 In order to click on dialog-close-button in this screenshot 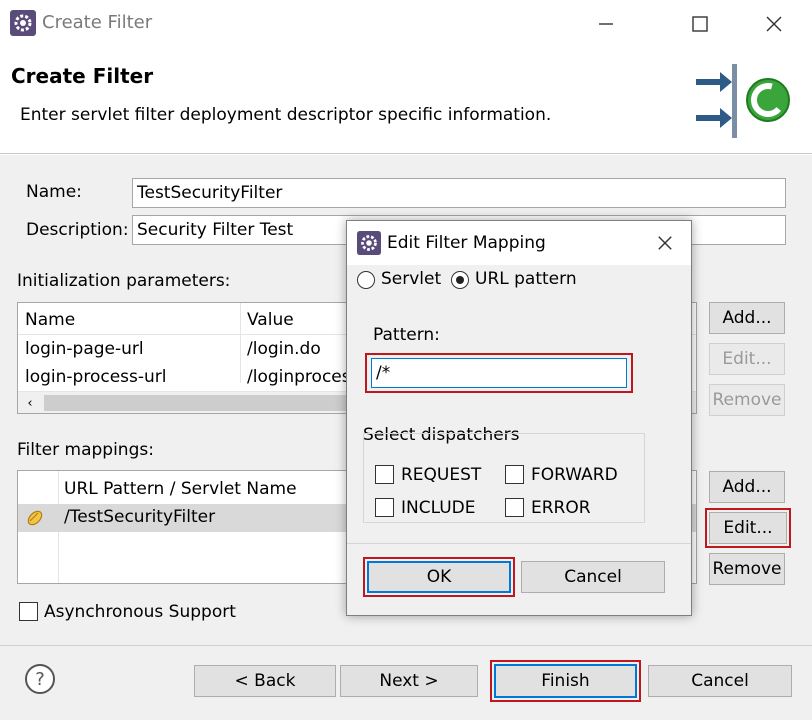, I will do `click(665, 243)`.